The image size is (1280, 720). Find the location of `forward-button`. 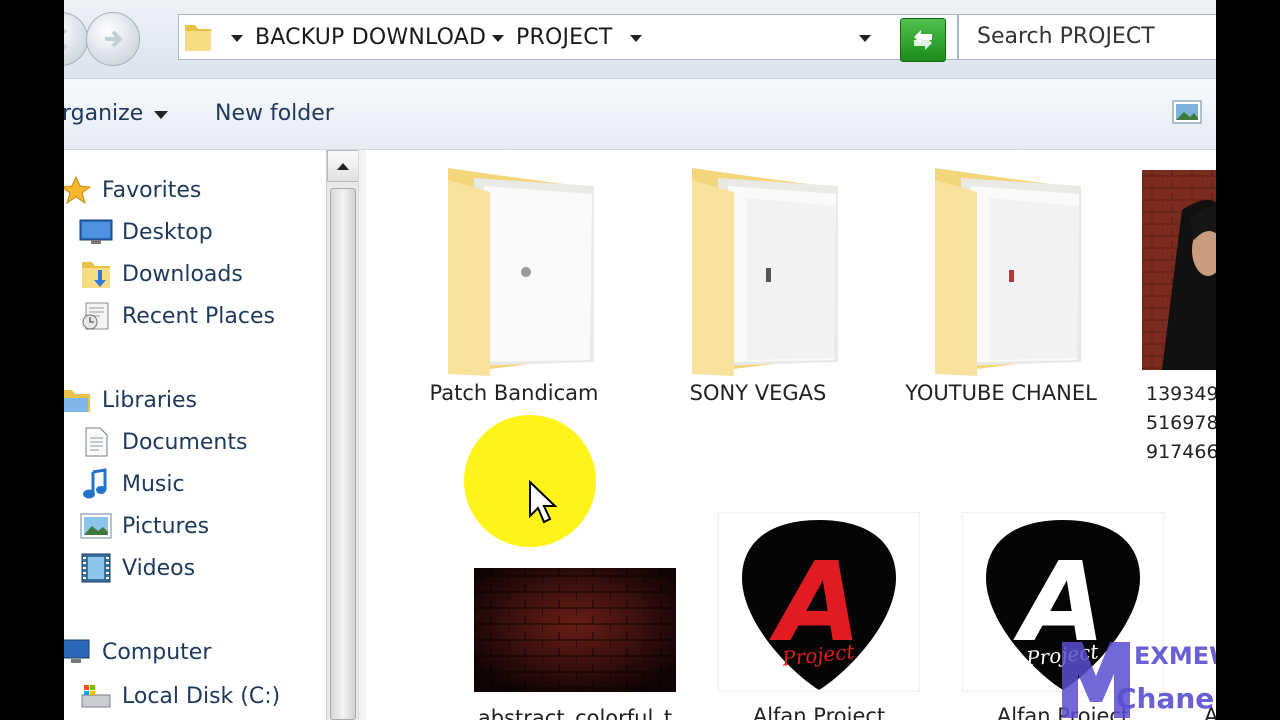

forward-button is located at coordinates (113, 39).